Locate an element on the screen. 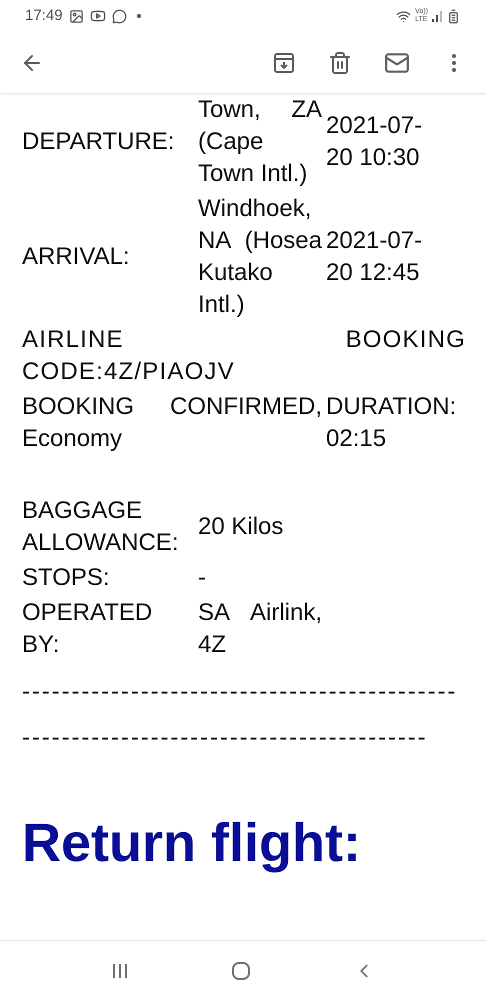  chat-icon is located at coordinates (119, 16).